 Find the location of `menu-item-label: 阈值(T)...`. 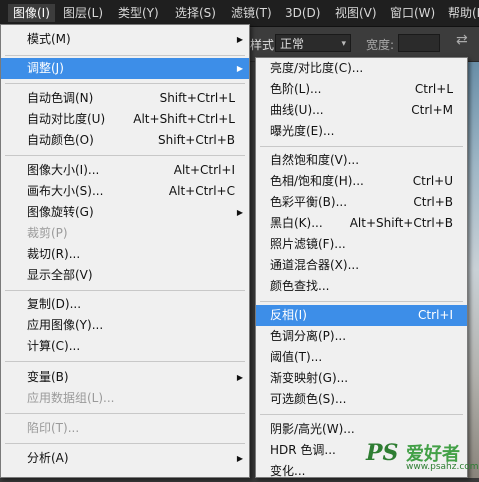

menu-item-label: 阈值(T)... is located at coordinates (296, 357).